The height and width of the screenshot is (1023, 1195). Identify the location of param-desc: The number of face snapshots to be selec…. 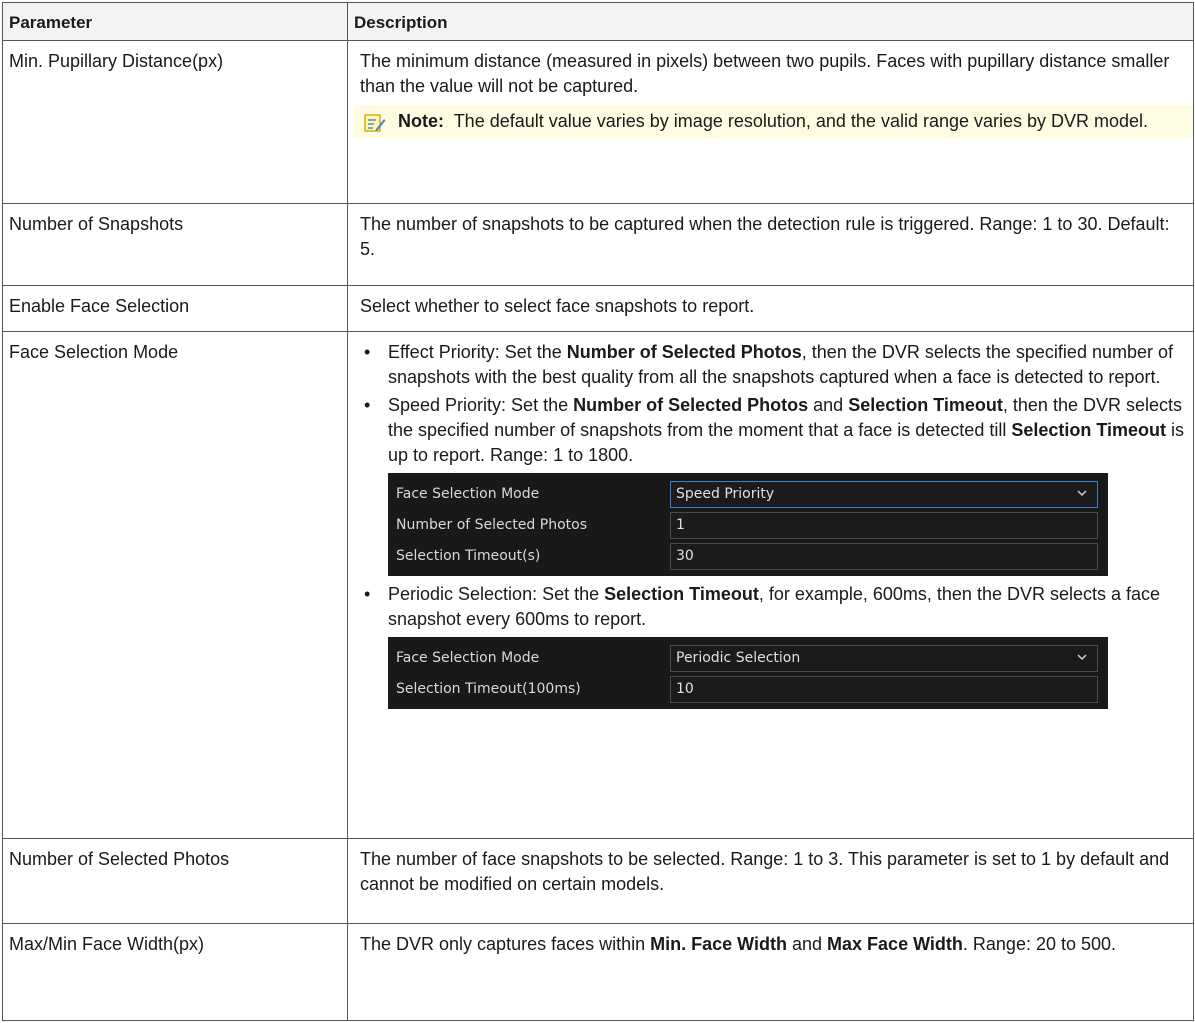
(770, 881).